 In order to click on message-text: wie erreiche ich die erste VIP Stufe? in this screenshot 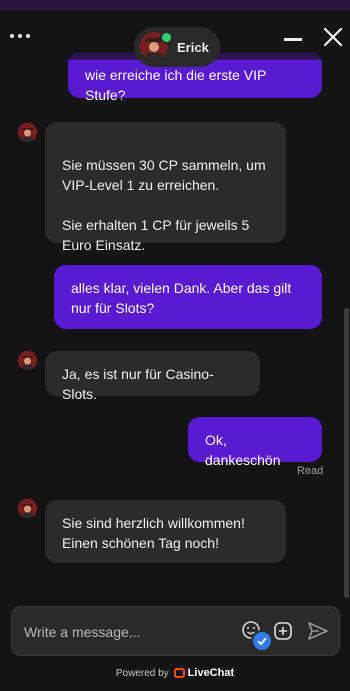, I will do `click(176, 85)`.